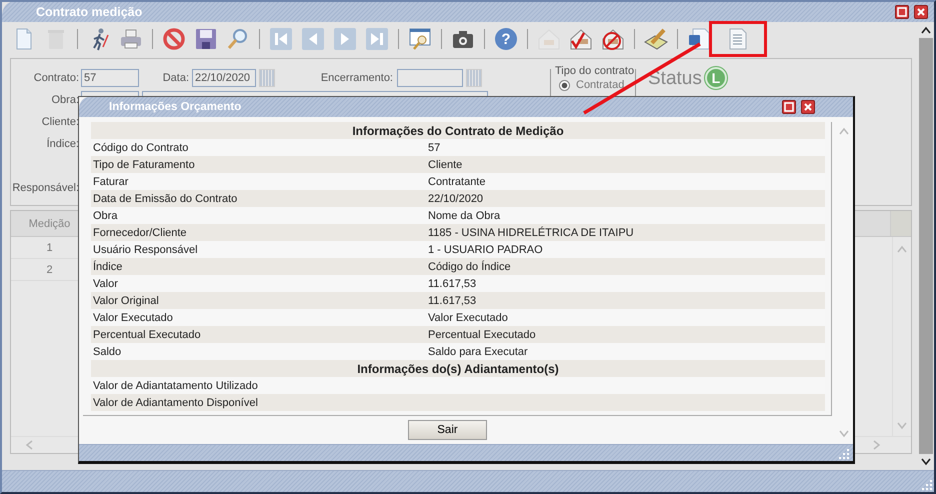 The image size is (936, 494). I want to click on table-cell-text: Contratante, so click(457, 182).